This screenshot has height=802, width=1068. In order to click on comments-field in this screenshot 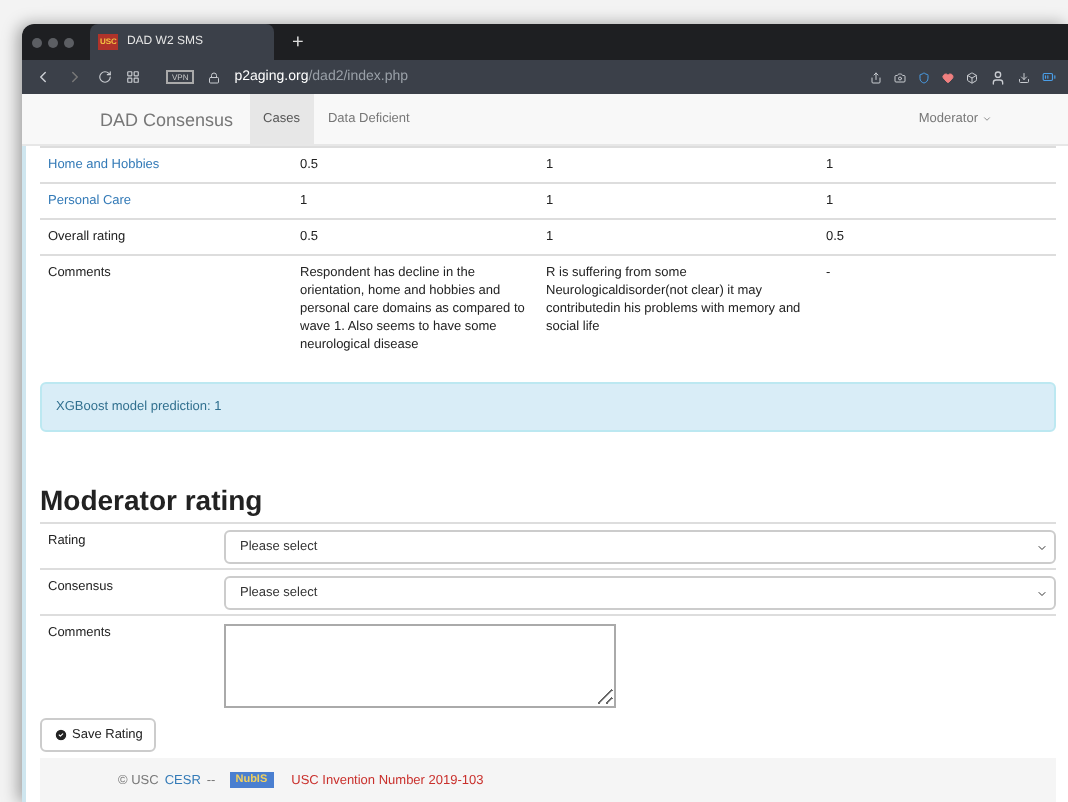, I will do `click(420, 666)`.